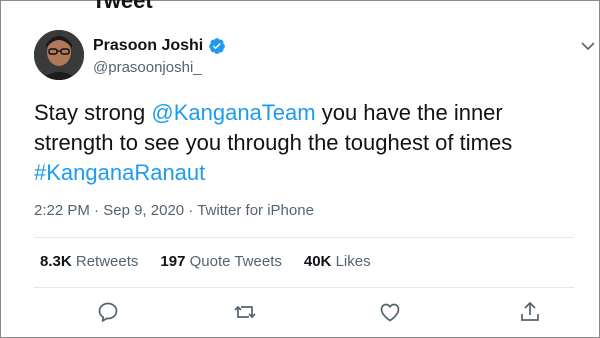  What do you see at coordinates (235, 261) in the screenshot?
I see `quotes-label: Quote Tweets` at bounding box center [235, 261].